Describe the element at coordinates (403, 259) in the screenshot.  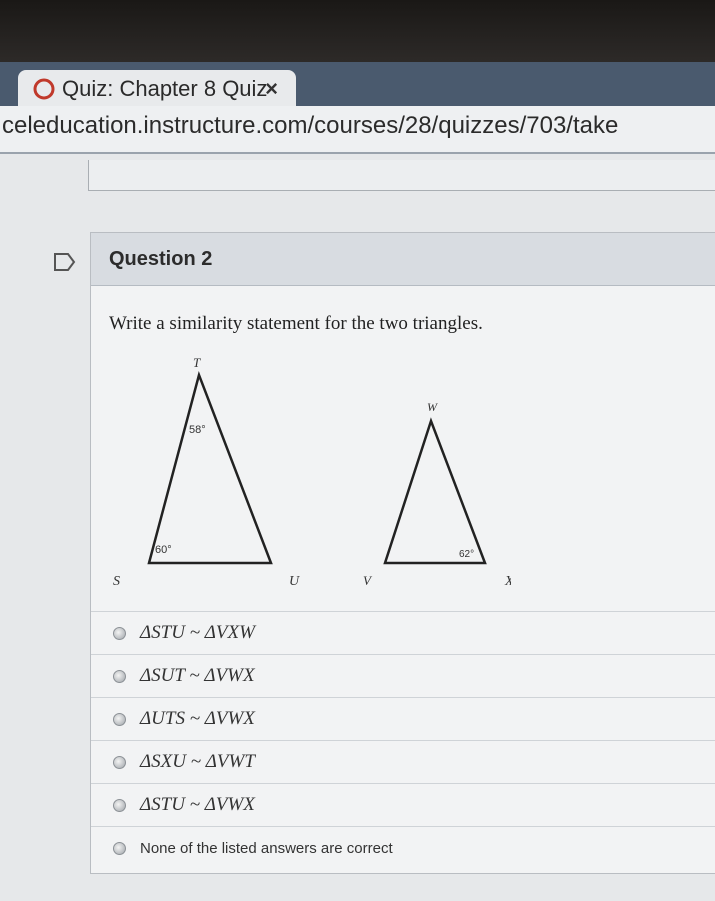
I see `question-header: Question 2` at that location.